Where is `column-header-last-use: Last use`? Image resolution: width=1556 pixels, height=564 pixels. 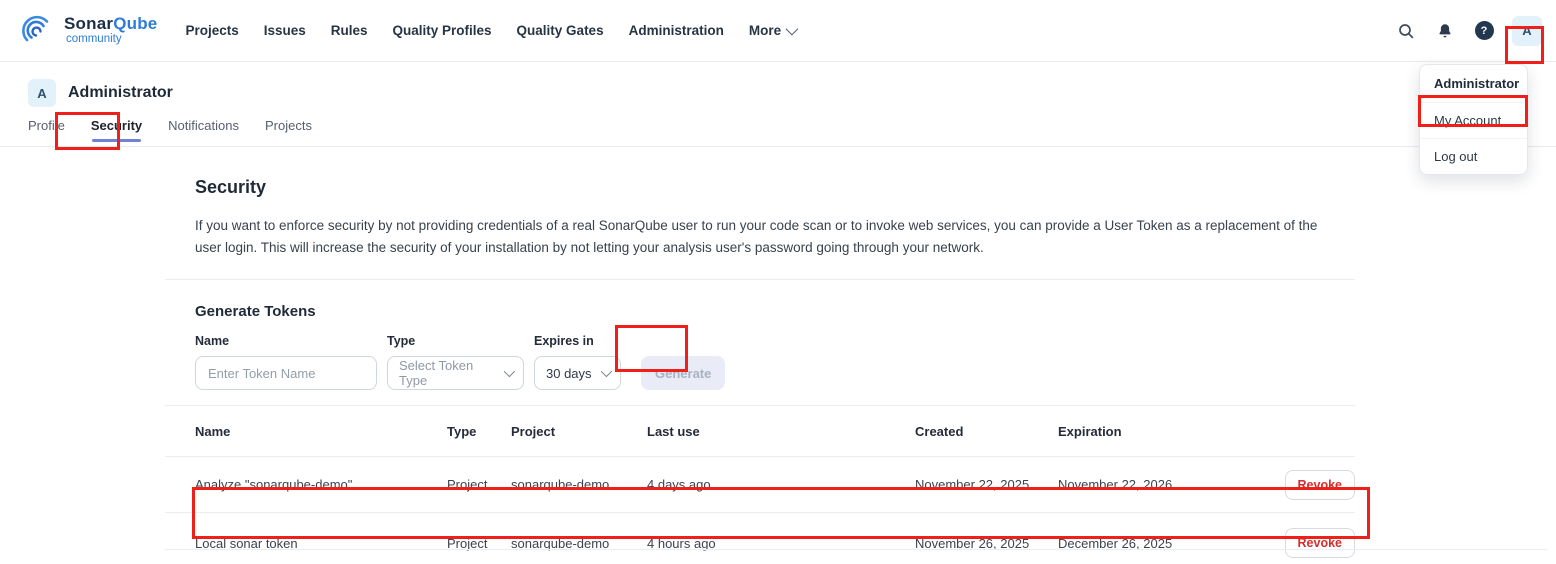
column-header-last-use: Last use is located at coordinates (673, 431).